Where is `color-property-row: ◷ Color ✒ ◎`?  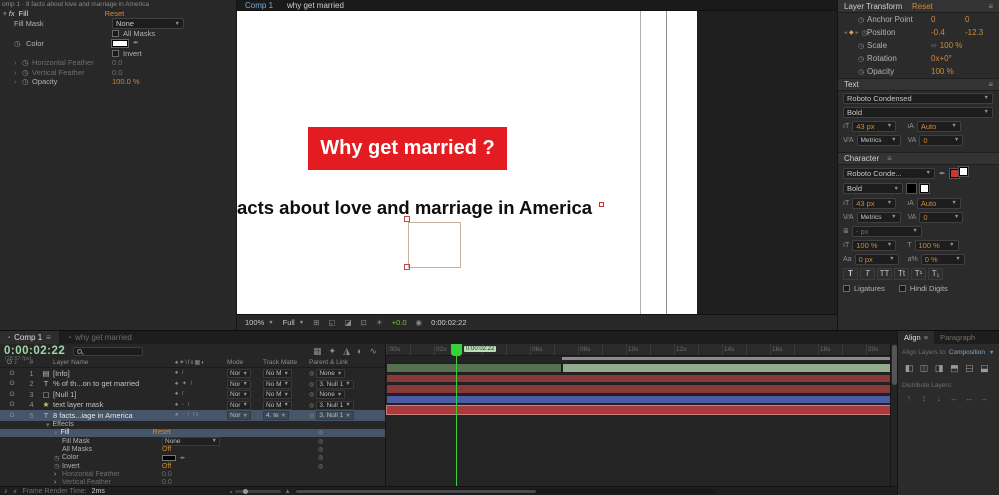
color-property-row: ◷ Color ✒ ◎ is located at coordinates (192, 458).